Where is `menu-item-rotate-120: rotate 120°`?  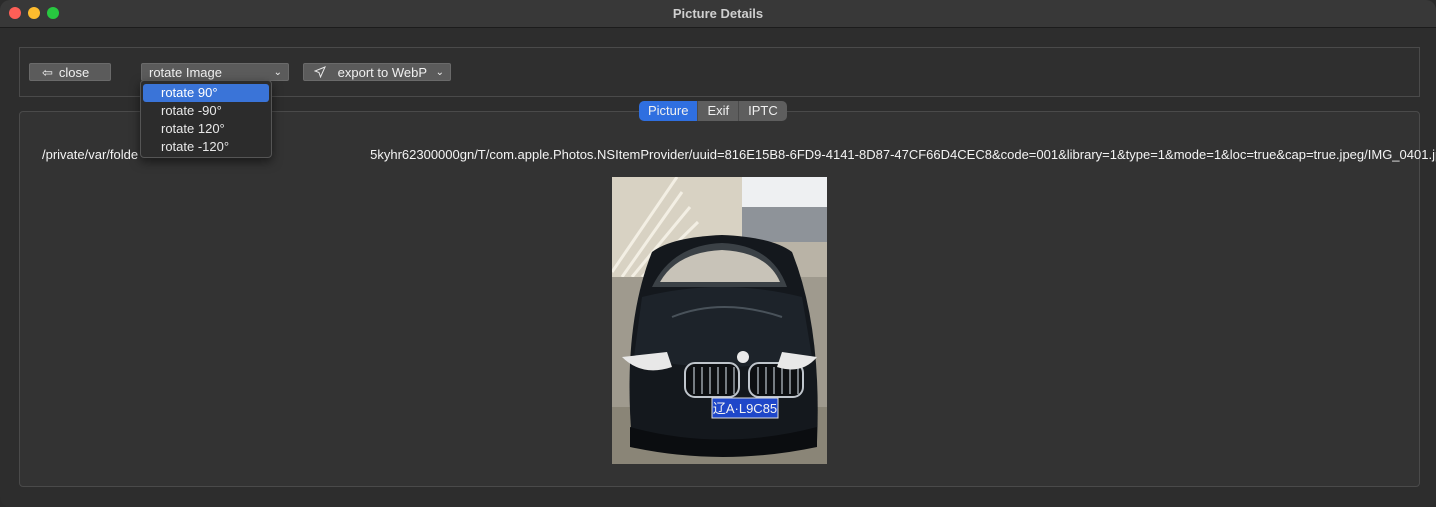 menu-item-rotate-120: rotate 120° is located at coordinates (206, 129).